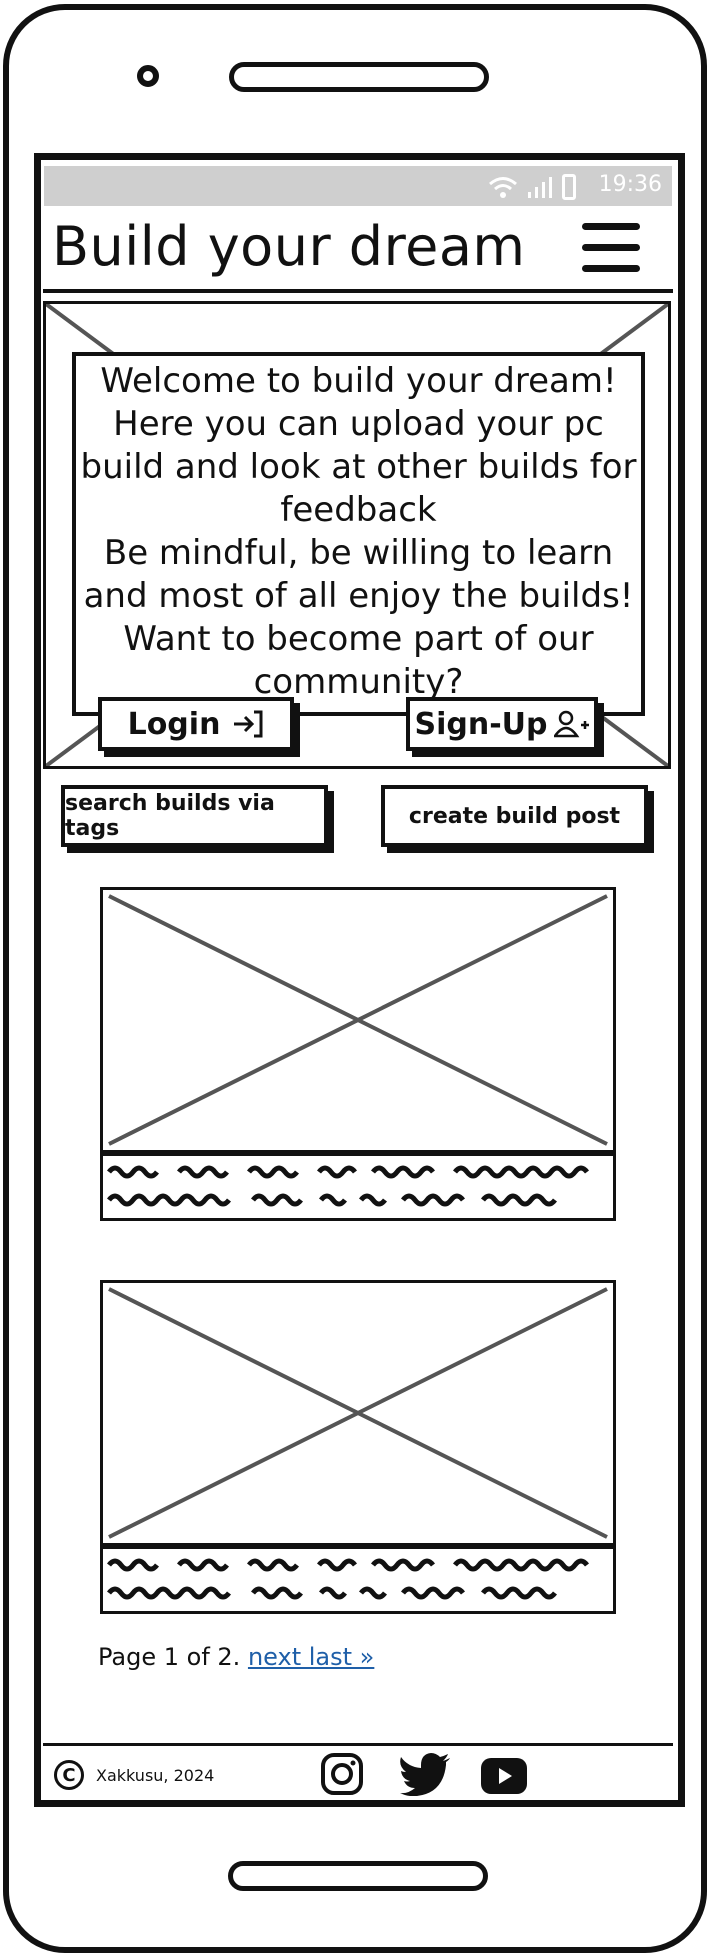 The width and height of the screenshot is (712, 1958). I want to click on page-indicator: Page 1 of 2., so click(169, 1657).